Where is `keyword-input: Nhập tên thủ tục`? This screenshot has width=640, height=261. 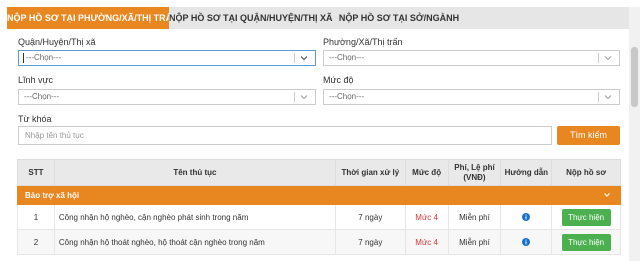
keyword-input: Nhập tên thủ tục is located at coordinates (285, 135).